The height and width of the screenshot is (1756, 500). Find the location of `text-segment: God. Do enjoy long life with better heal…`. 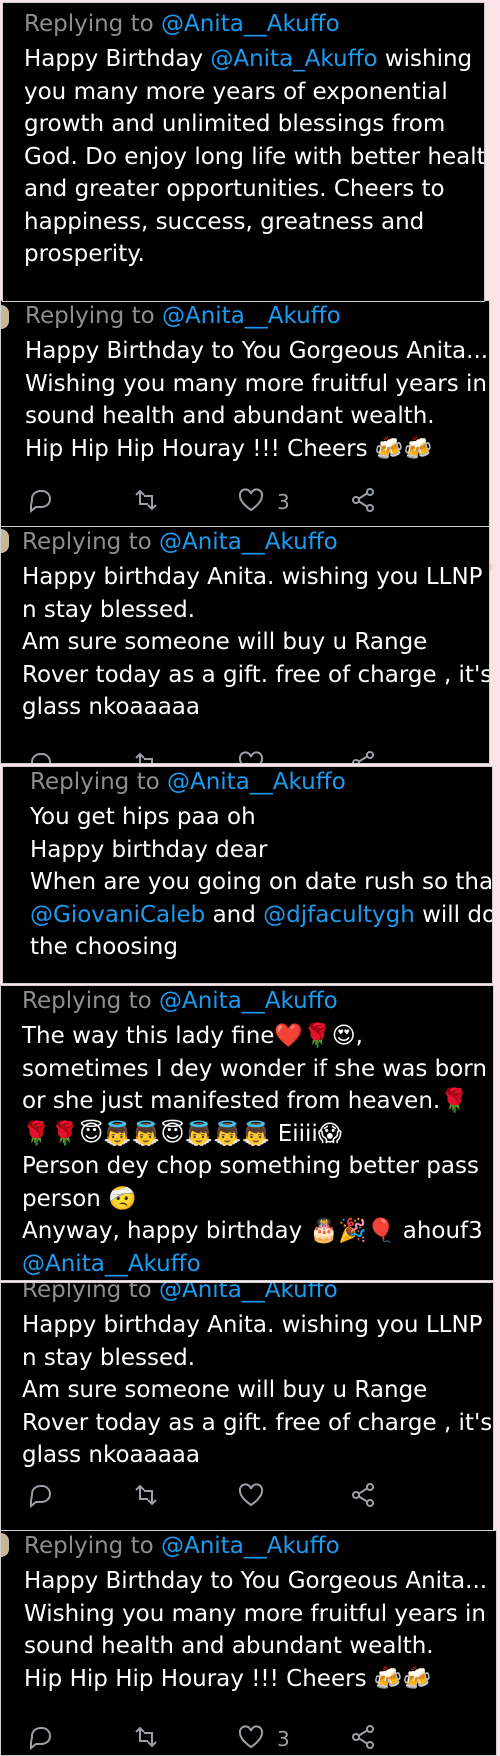

text-segment: God. Do enjoy long life with better heal… is located at coordinates (254, 156).